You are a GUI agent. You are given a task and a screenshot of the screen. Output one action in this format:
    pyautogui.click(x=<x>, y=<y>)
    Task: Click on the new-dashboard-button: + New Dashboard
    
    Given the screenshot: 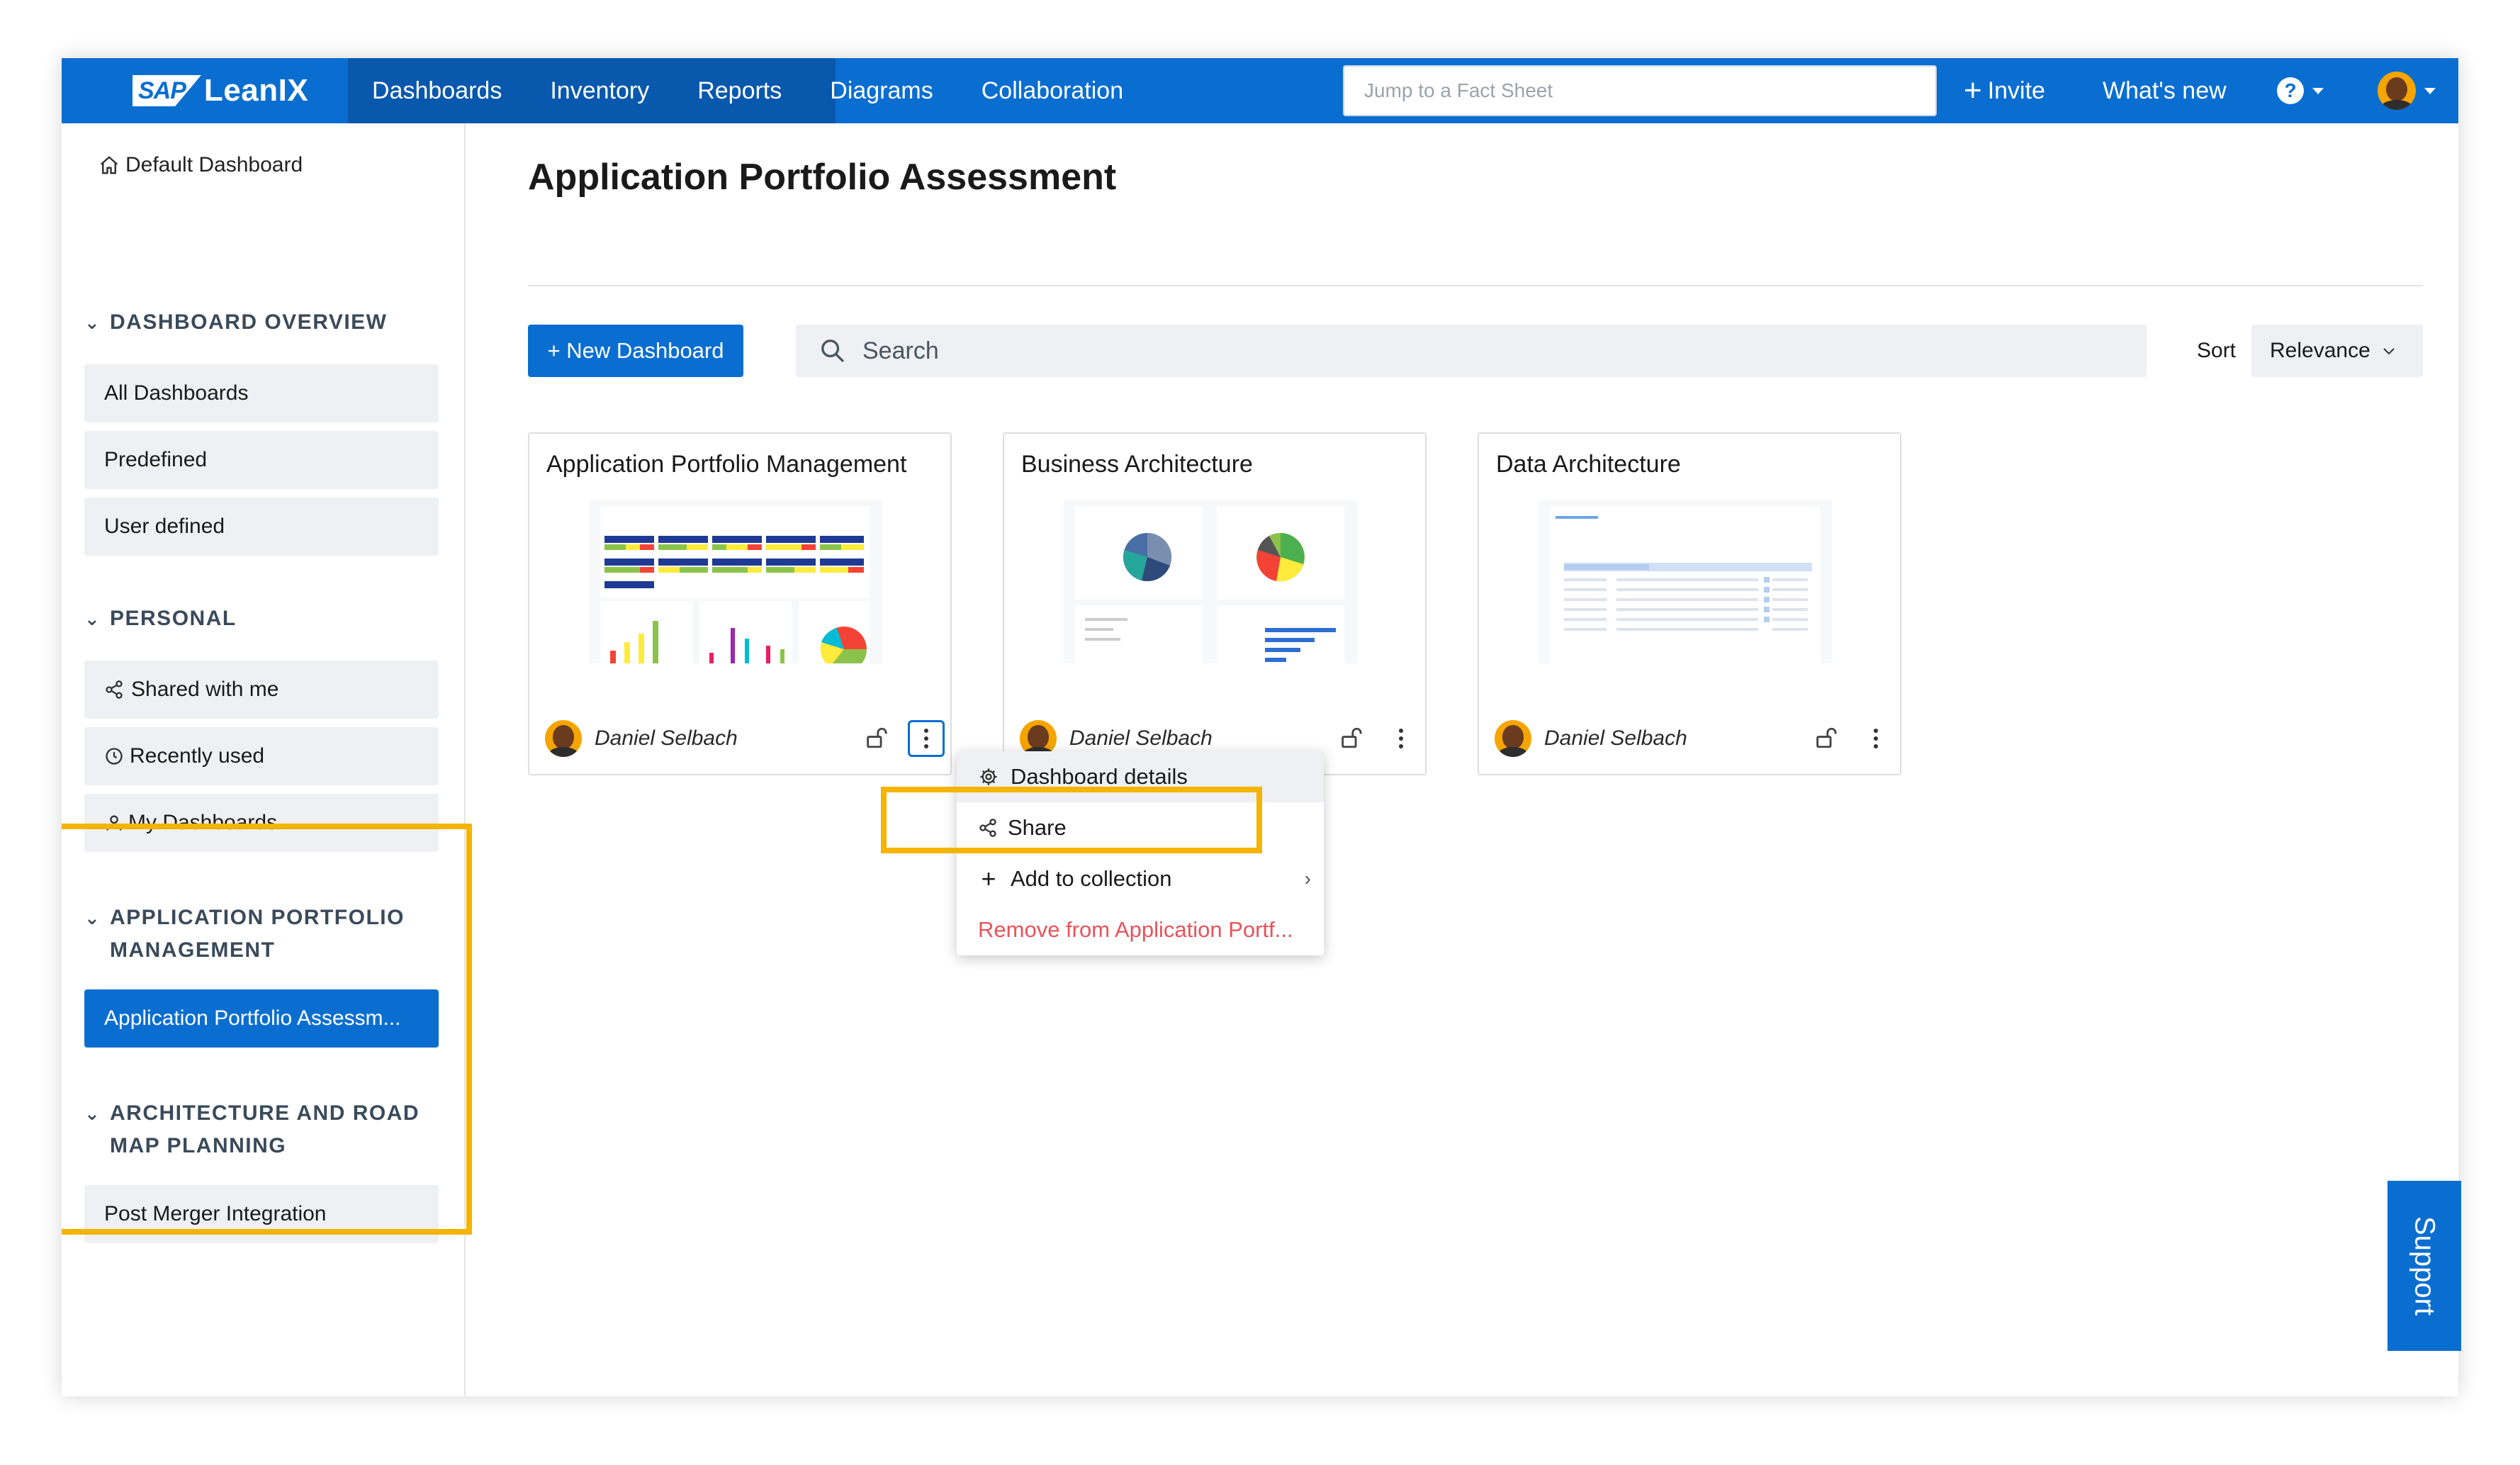 What is the action you would take?
    pyautogui.click(x=635, y=351)
    